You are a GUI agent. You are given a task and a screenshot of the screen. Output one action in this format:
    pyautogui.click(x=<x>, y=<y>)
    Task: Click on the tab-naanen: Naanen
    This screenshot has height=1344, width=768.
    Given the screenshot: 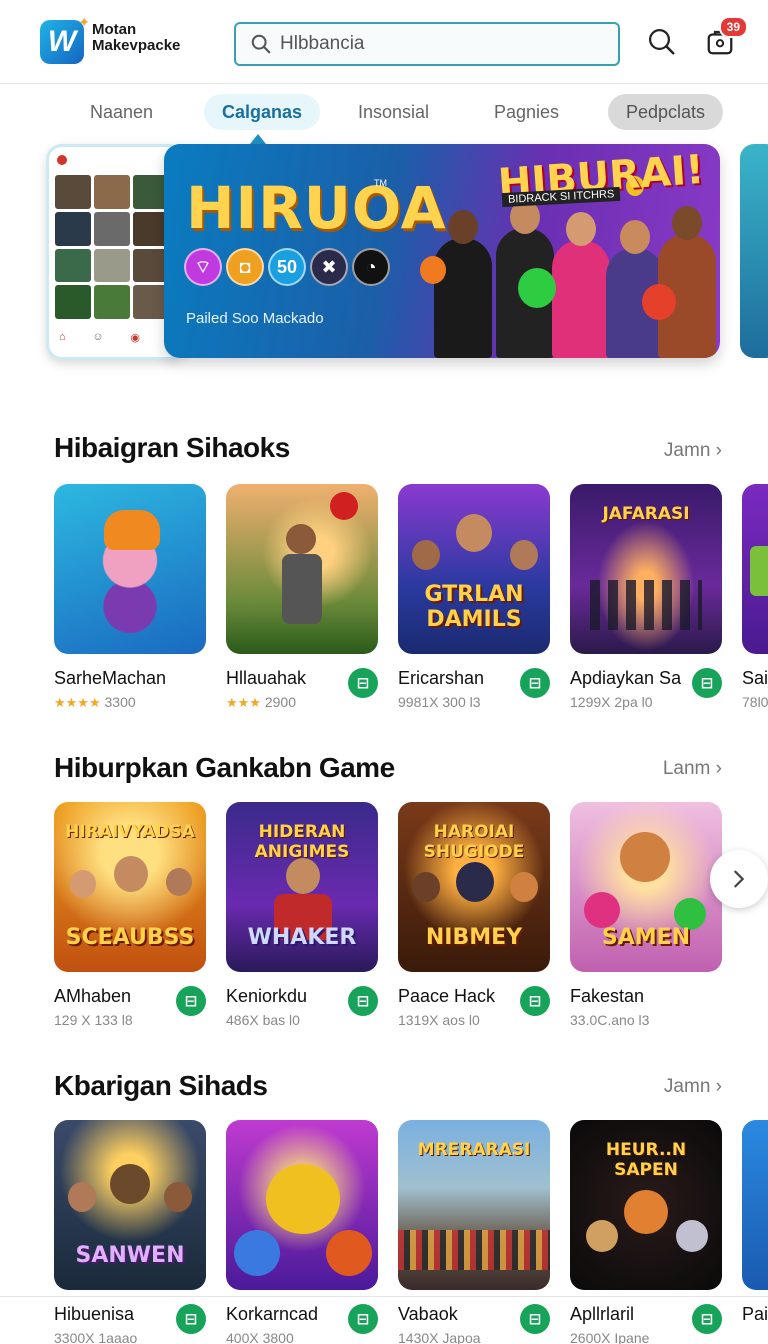 What is the action you would take?
    pyautogui.click(x=121, y=112)
    